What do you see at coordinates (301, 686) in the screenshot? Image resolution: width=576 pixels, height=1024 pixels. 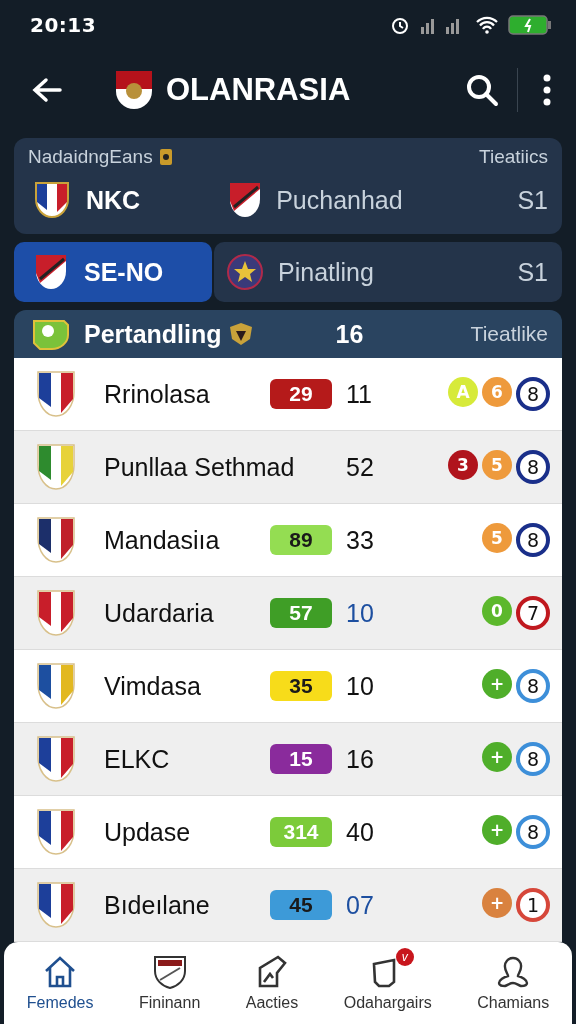 I see `score-badge: 35` at bounding box center [301, 686].